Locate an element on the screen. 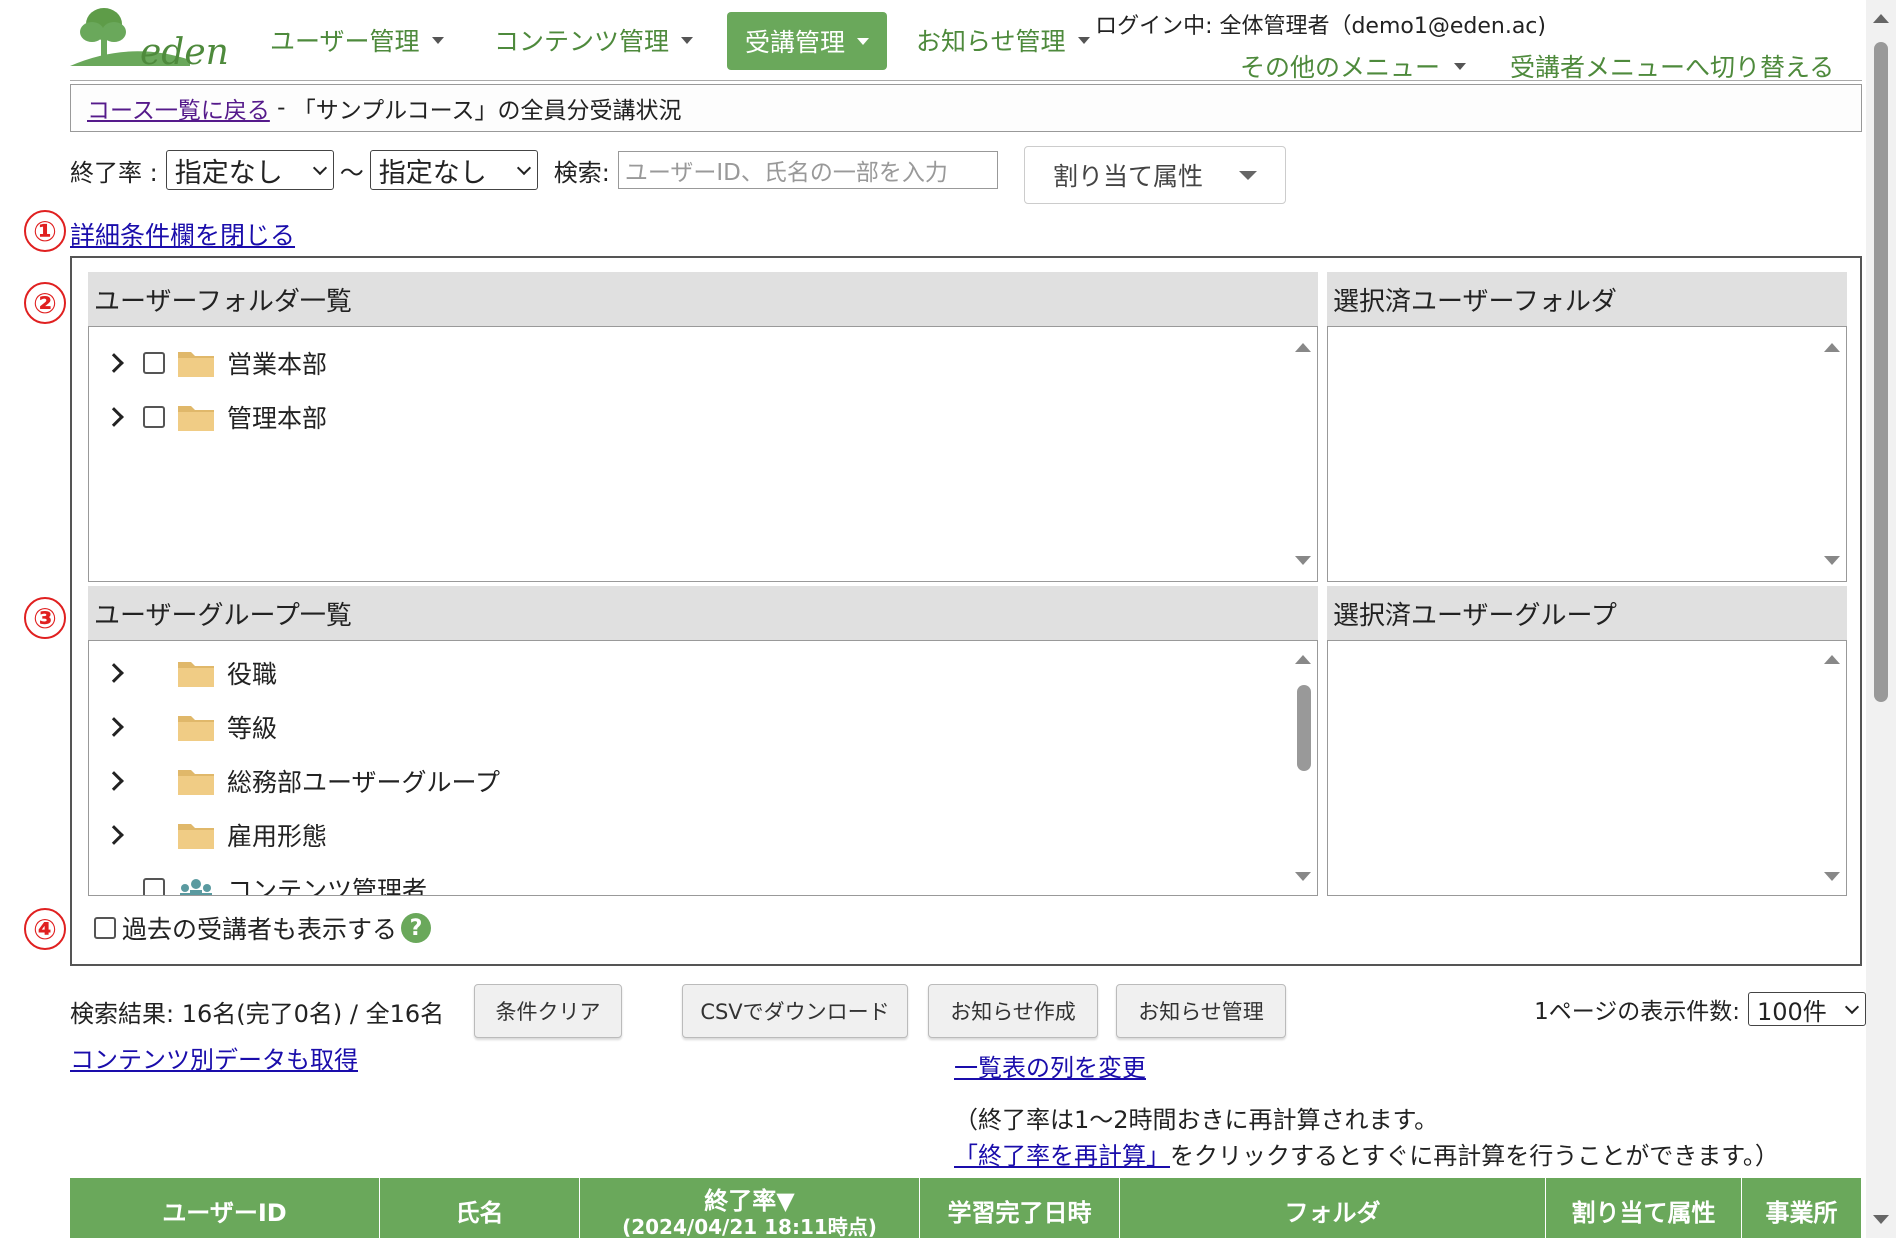 This screenshot has height=1238, width=1896. rate-label: 終了率 : is located at coordinates (114, 172).